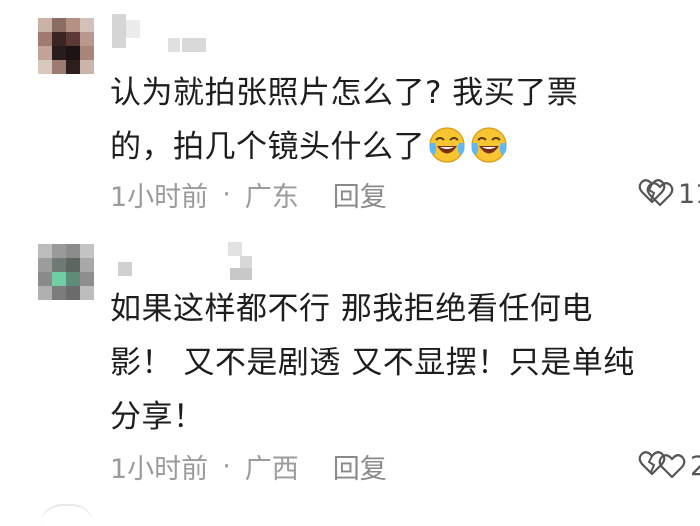  I want to click on like-count: 11, so click(689, 194).